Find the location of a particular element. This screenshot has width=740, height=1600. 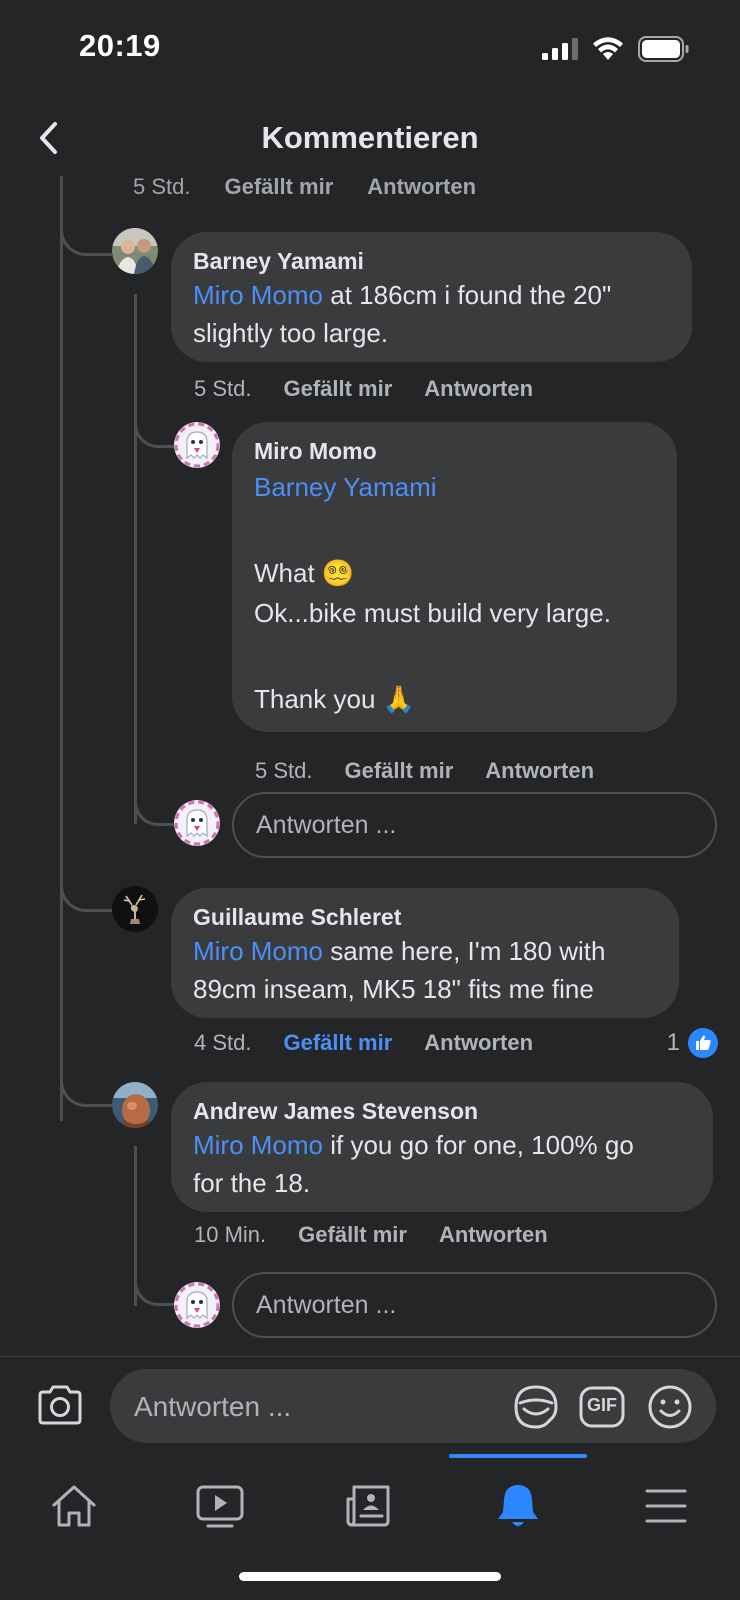

comment-meta: 4 Std. Gefällt mir Antworten 1 is located at coordinates (456, 1043).